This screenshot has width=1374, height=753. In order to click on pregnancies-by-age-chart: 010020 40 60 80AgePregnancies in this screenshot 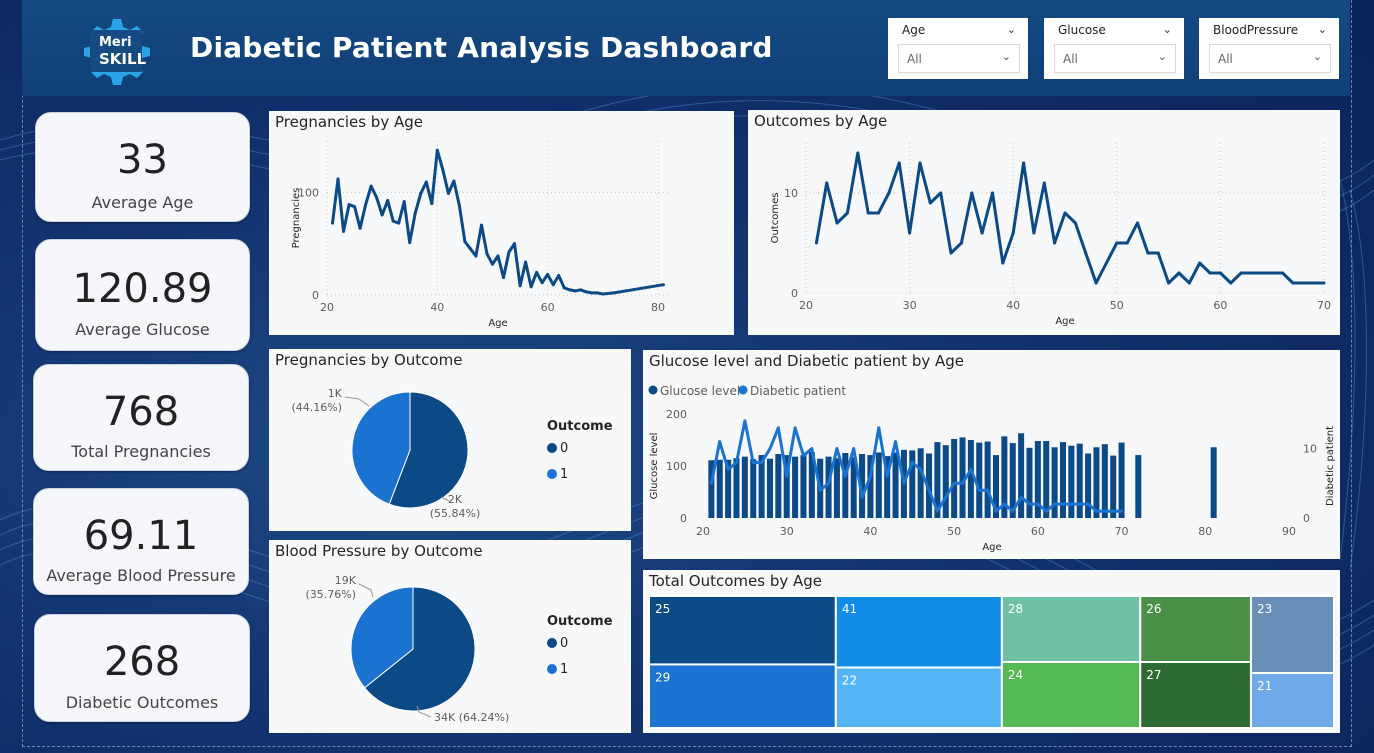, I will do `click(501, 223)`.